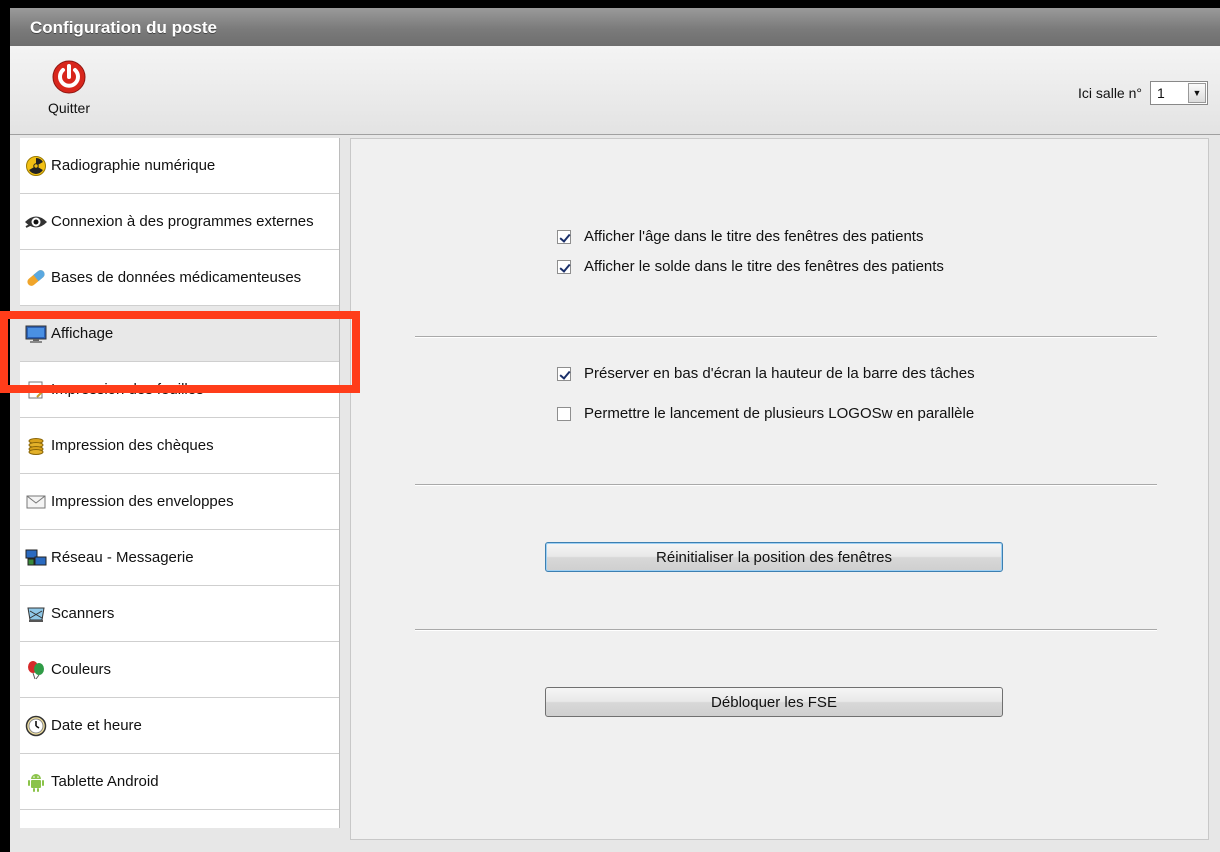 Image resolution: width=1220 pixels, height=852 pixels. Describe the element at coordinates (36, 558) in the screenshot. I see `network-icon` at that location.